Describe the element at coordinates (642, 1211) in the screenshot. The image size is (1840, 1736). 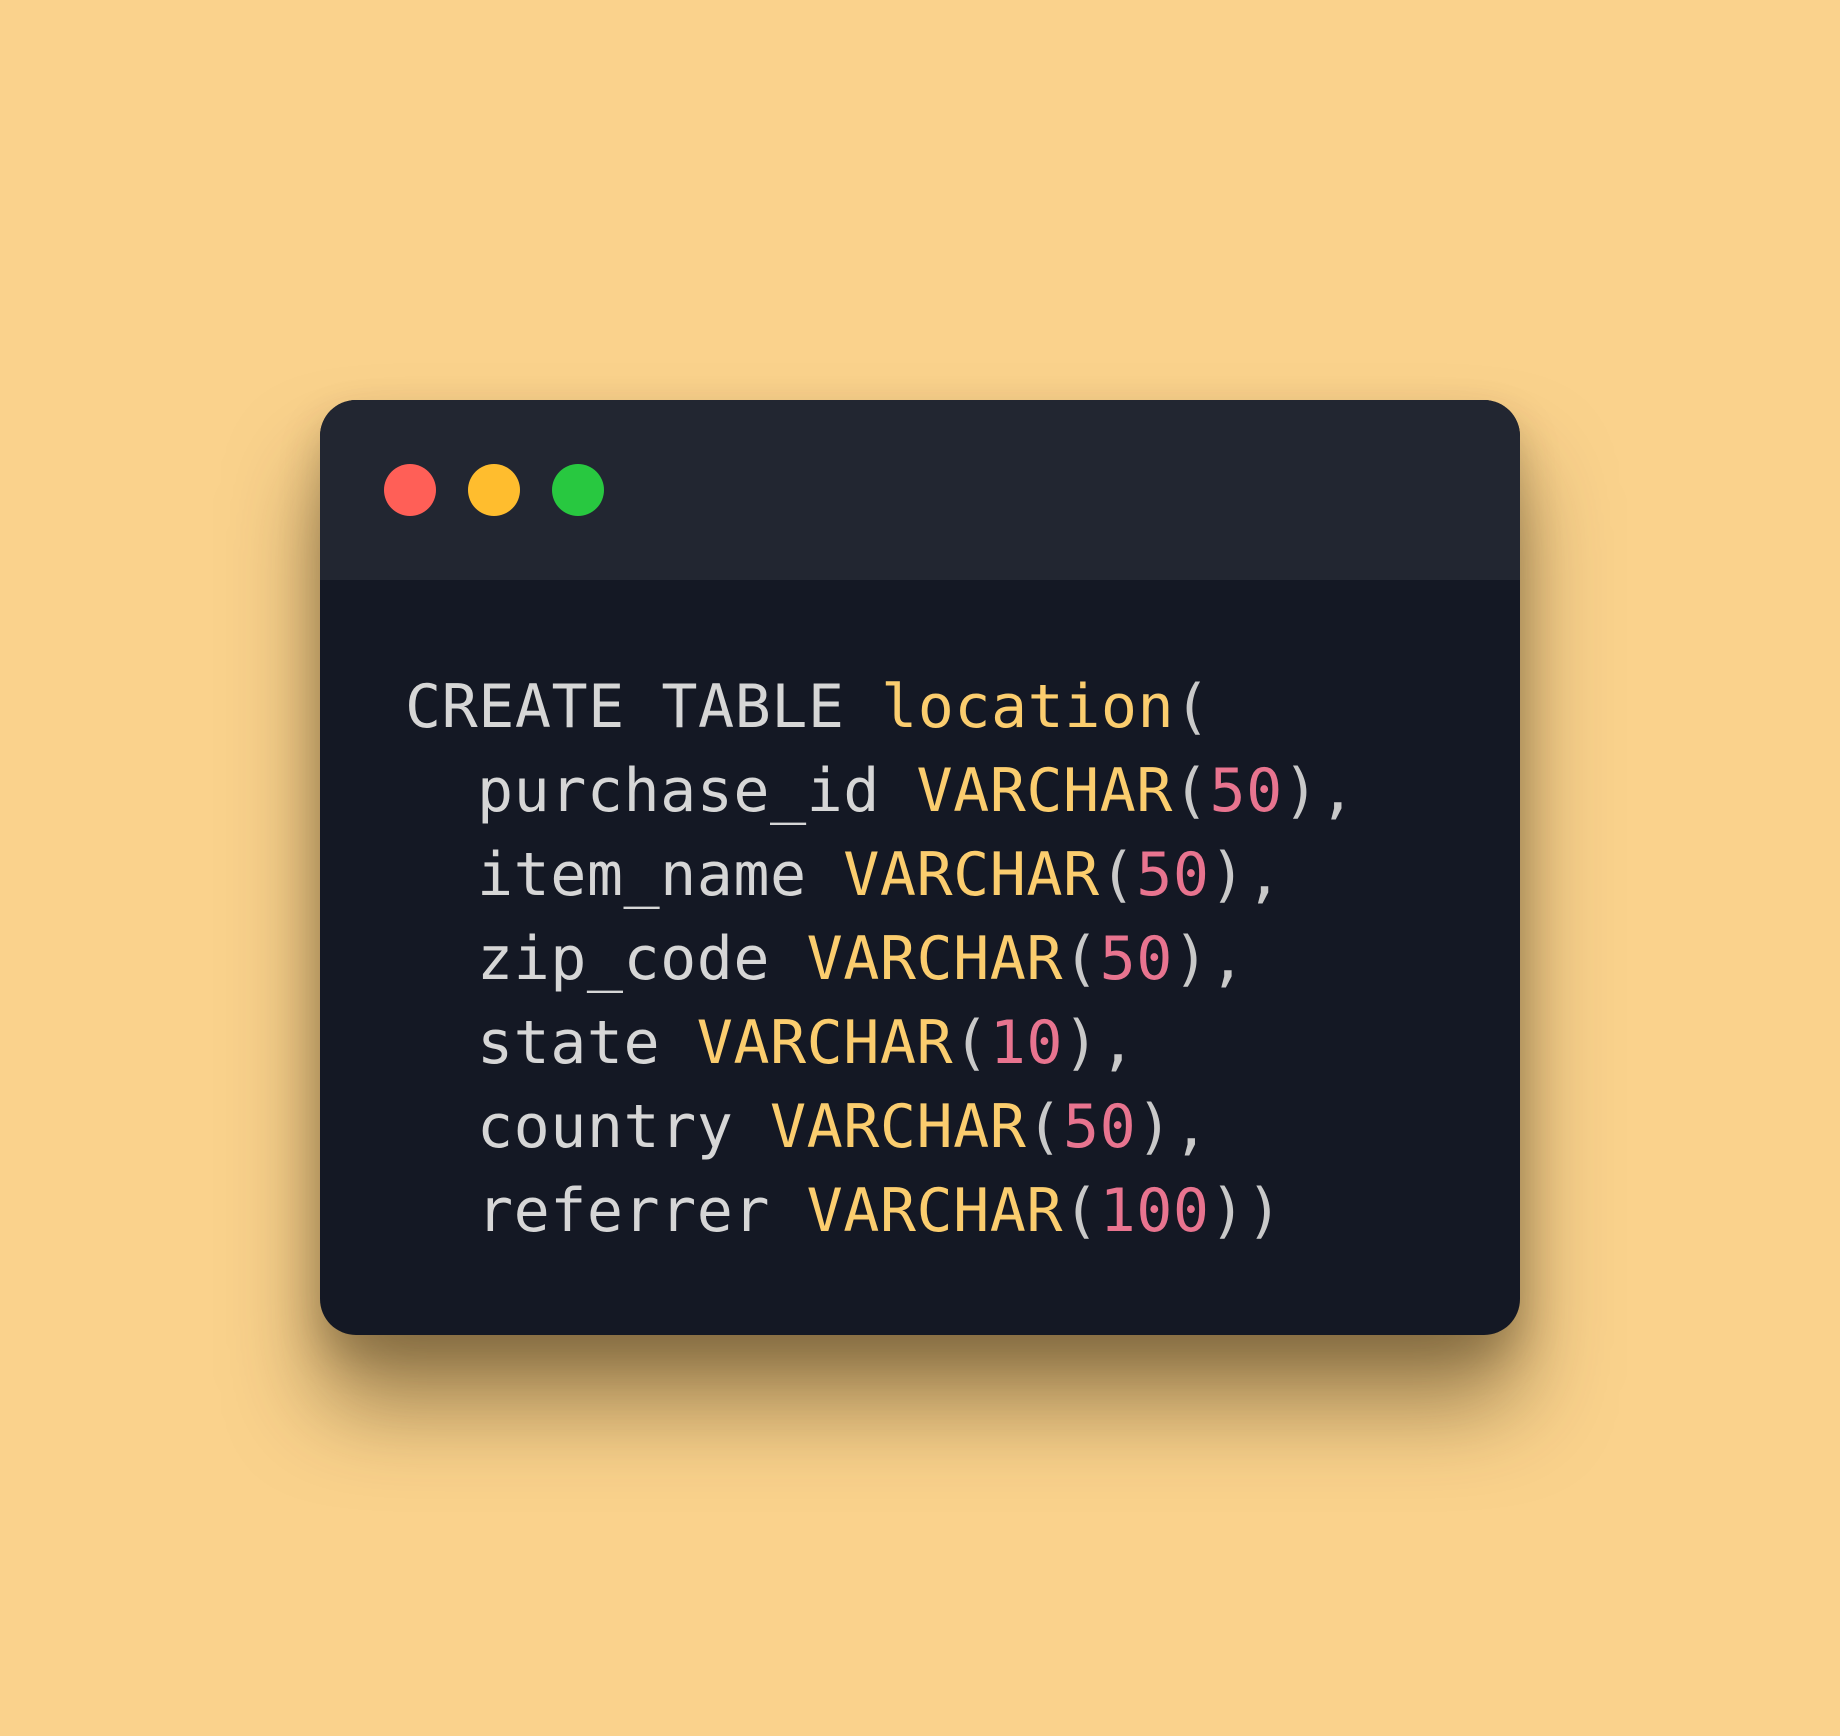
I see `code-column-name: referrer` at that location.